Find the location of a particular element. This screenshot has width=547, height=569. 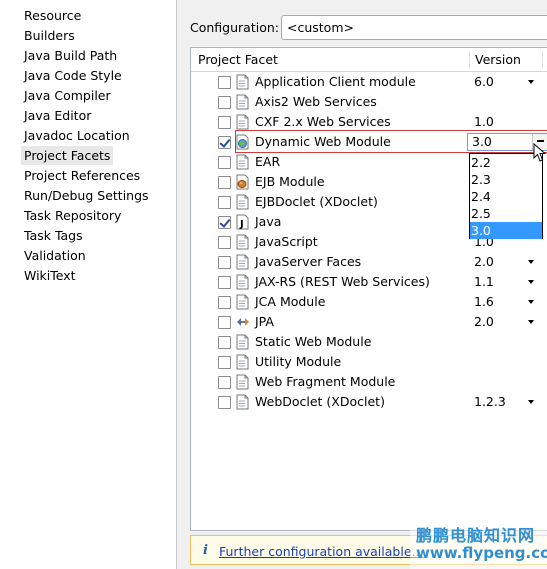

version-dropdown-list: 2.2 2.3 2.4 2.5 3.0 is located at coordinates (506, 196).